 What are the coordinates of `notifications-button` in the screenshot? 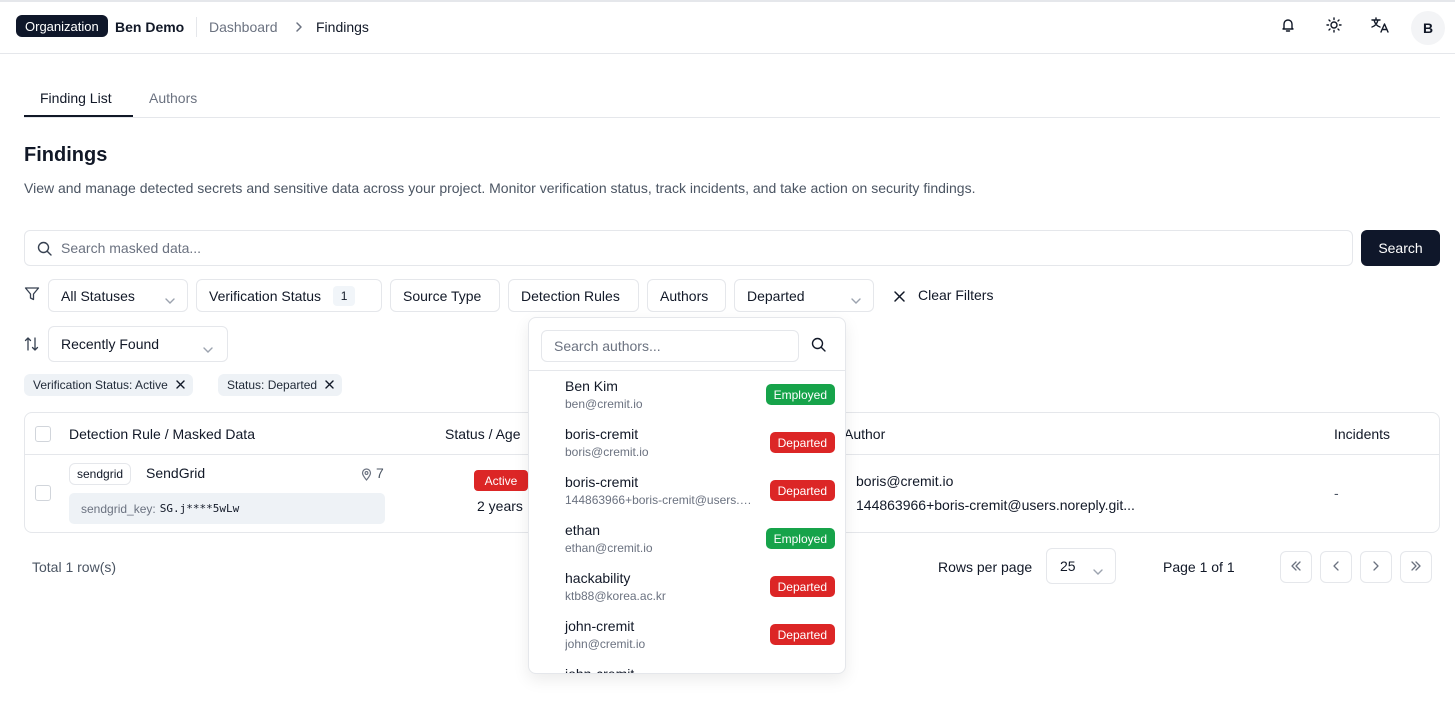 It's located at (1288, 27).